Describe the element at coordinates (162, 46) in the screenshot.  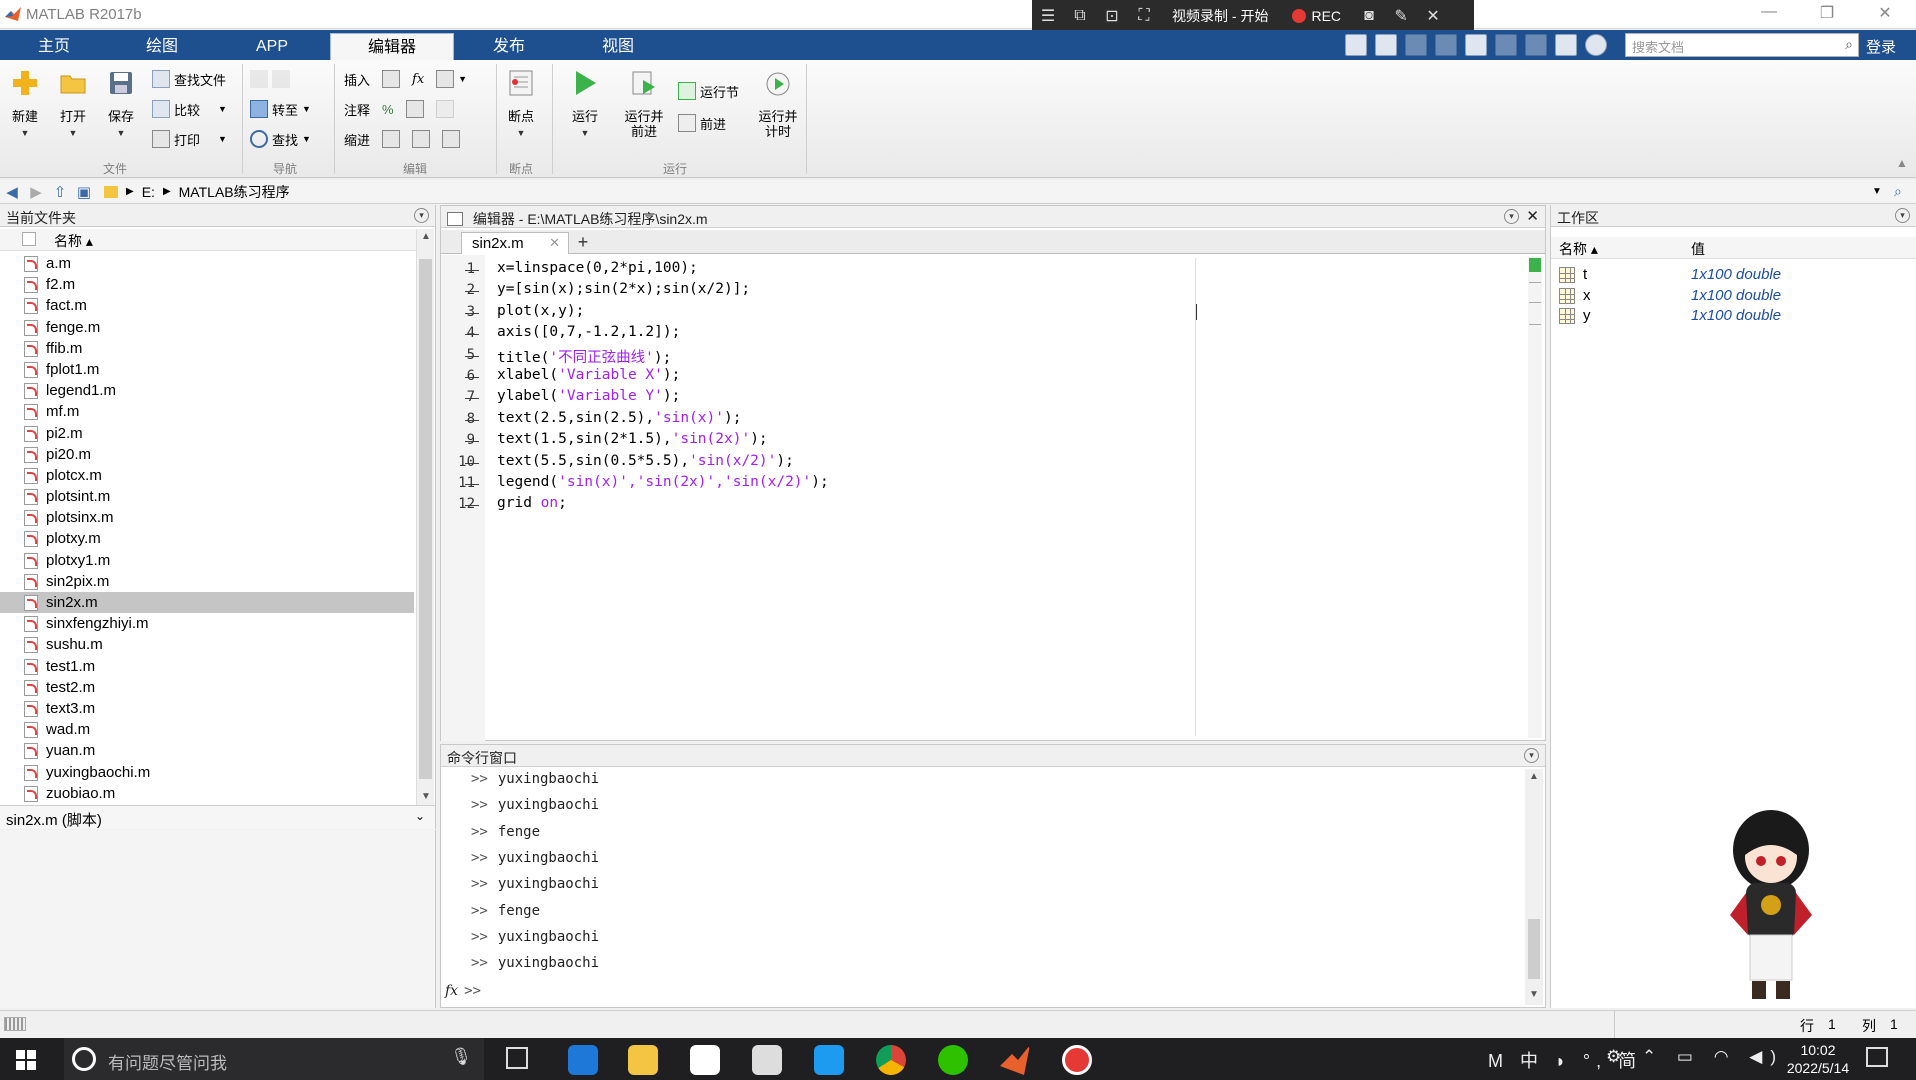
I see `tab-plots: 绘图` at that location.